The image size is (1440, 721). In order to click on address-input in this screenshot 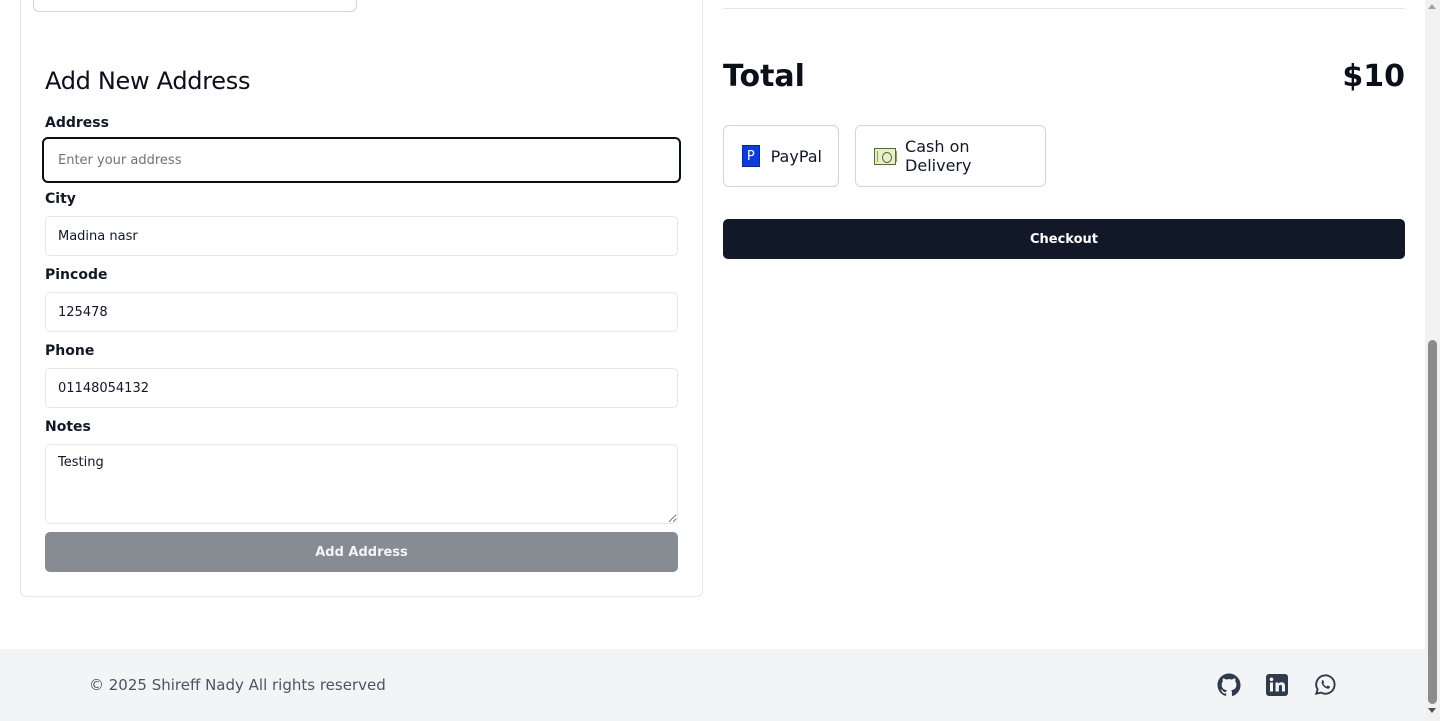, I will do `click(361, 160)`.